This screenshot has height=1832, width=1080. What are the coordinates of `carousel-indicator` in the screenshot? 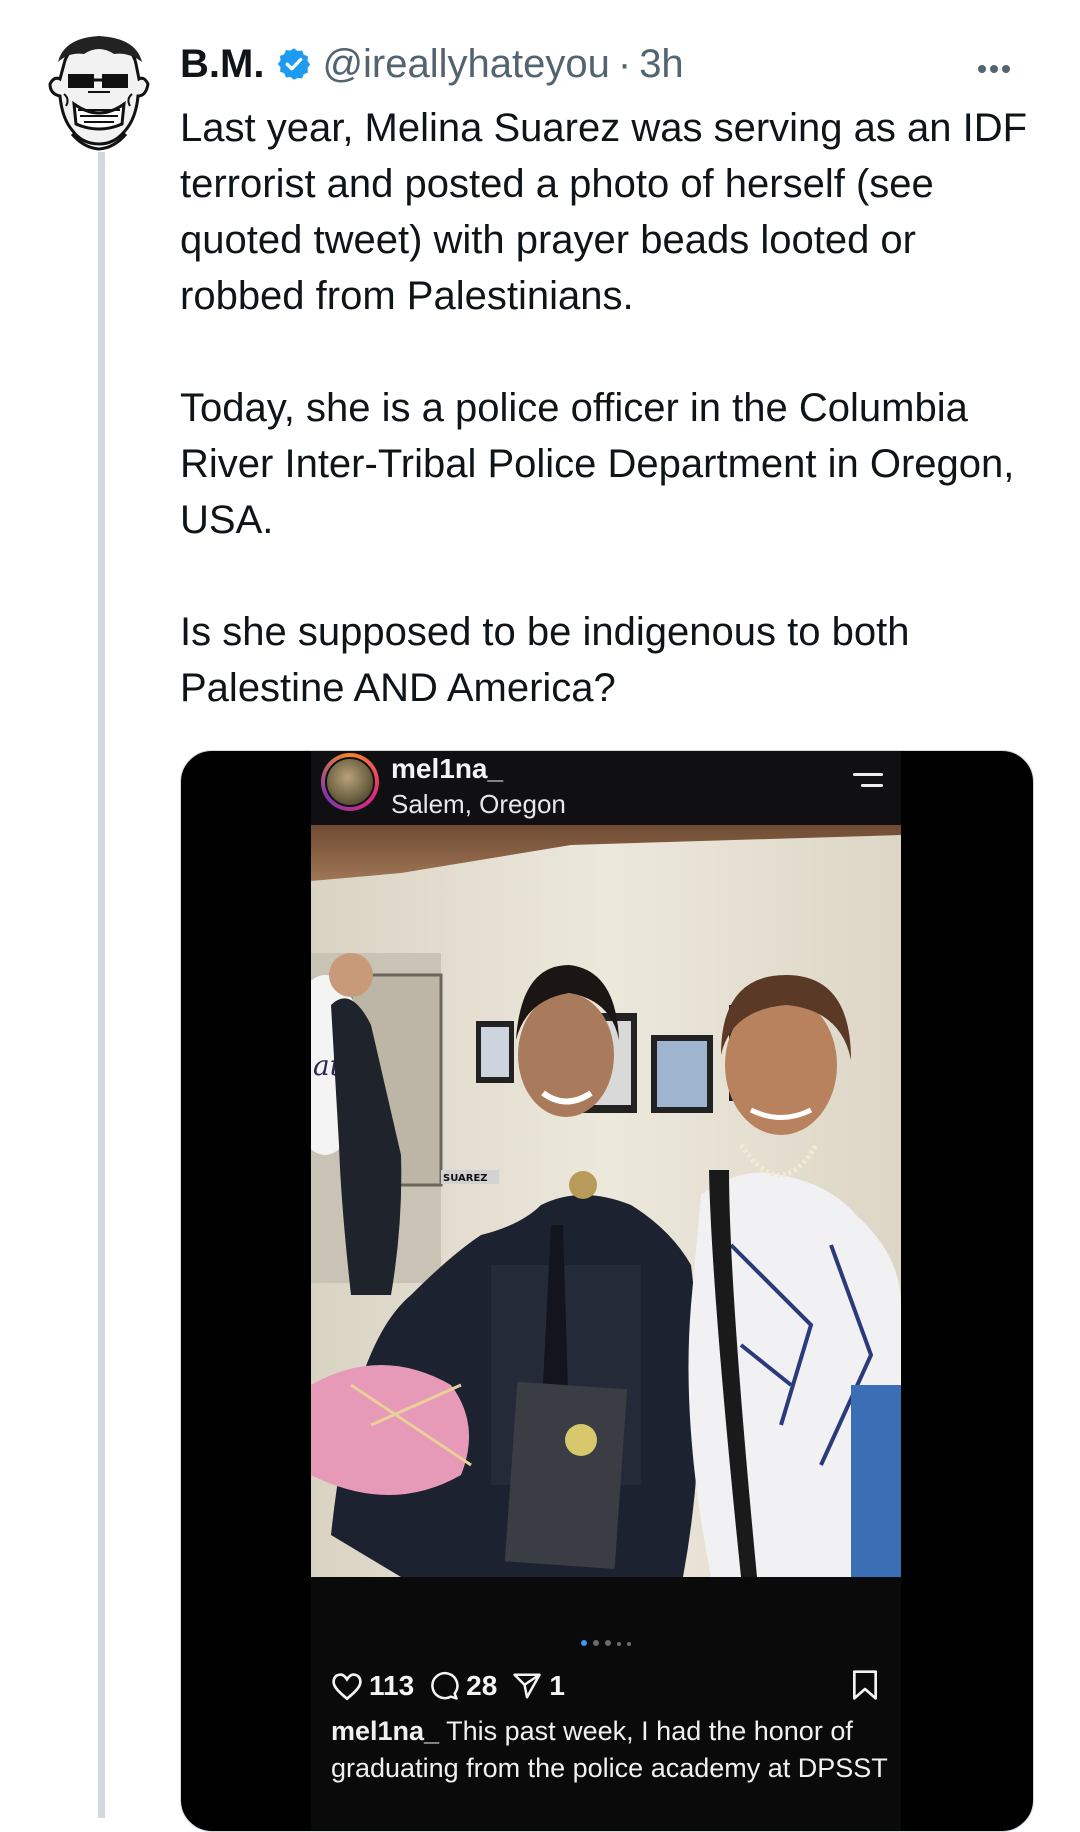 It's located at (606, 1642).